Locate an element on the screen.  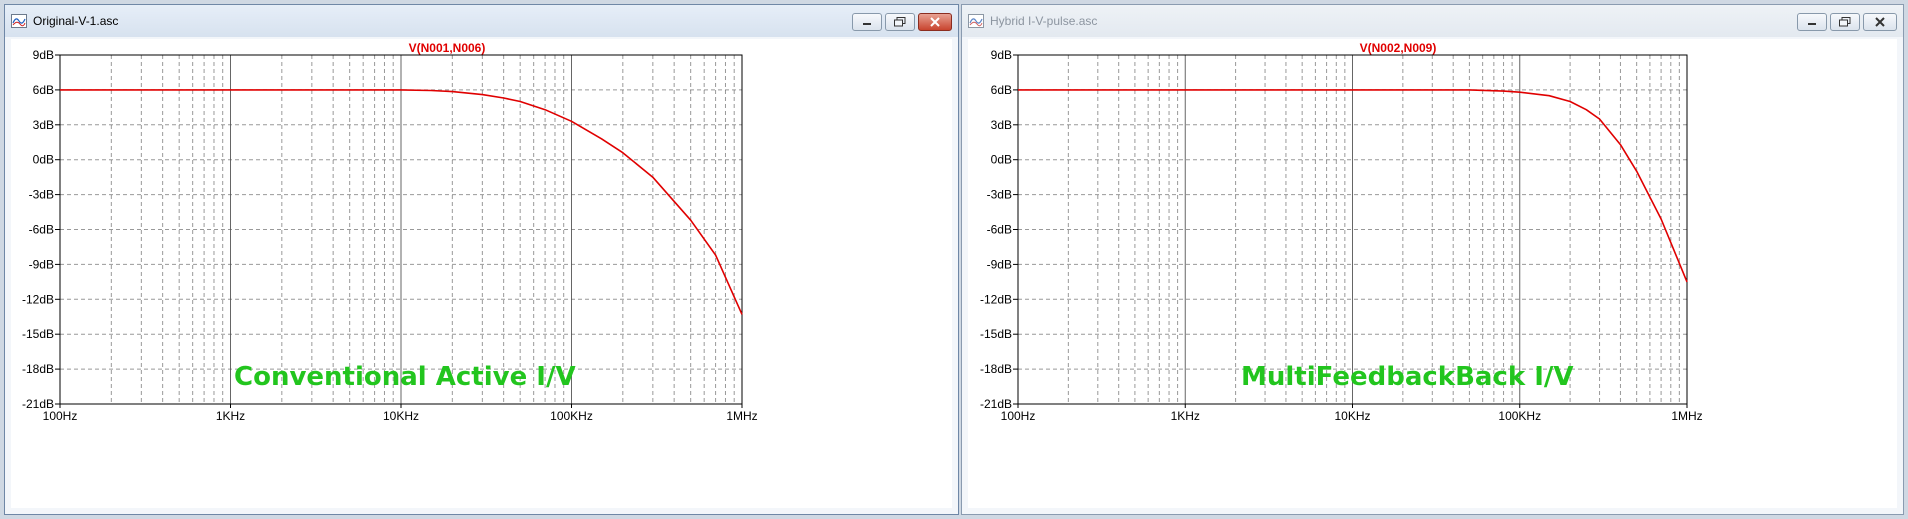
trace-label: V(N001,N006) is located at coordinates (447, 48).